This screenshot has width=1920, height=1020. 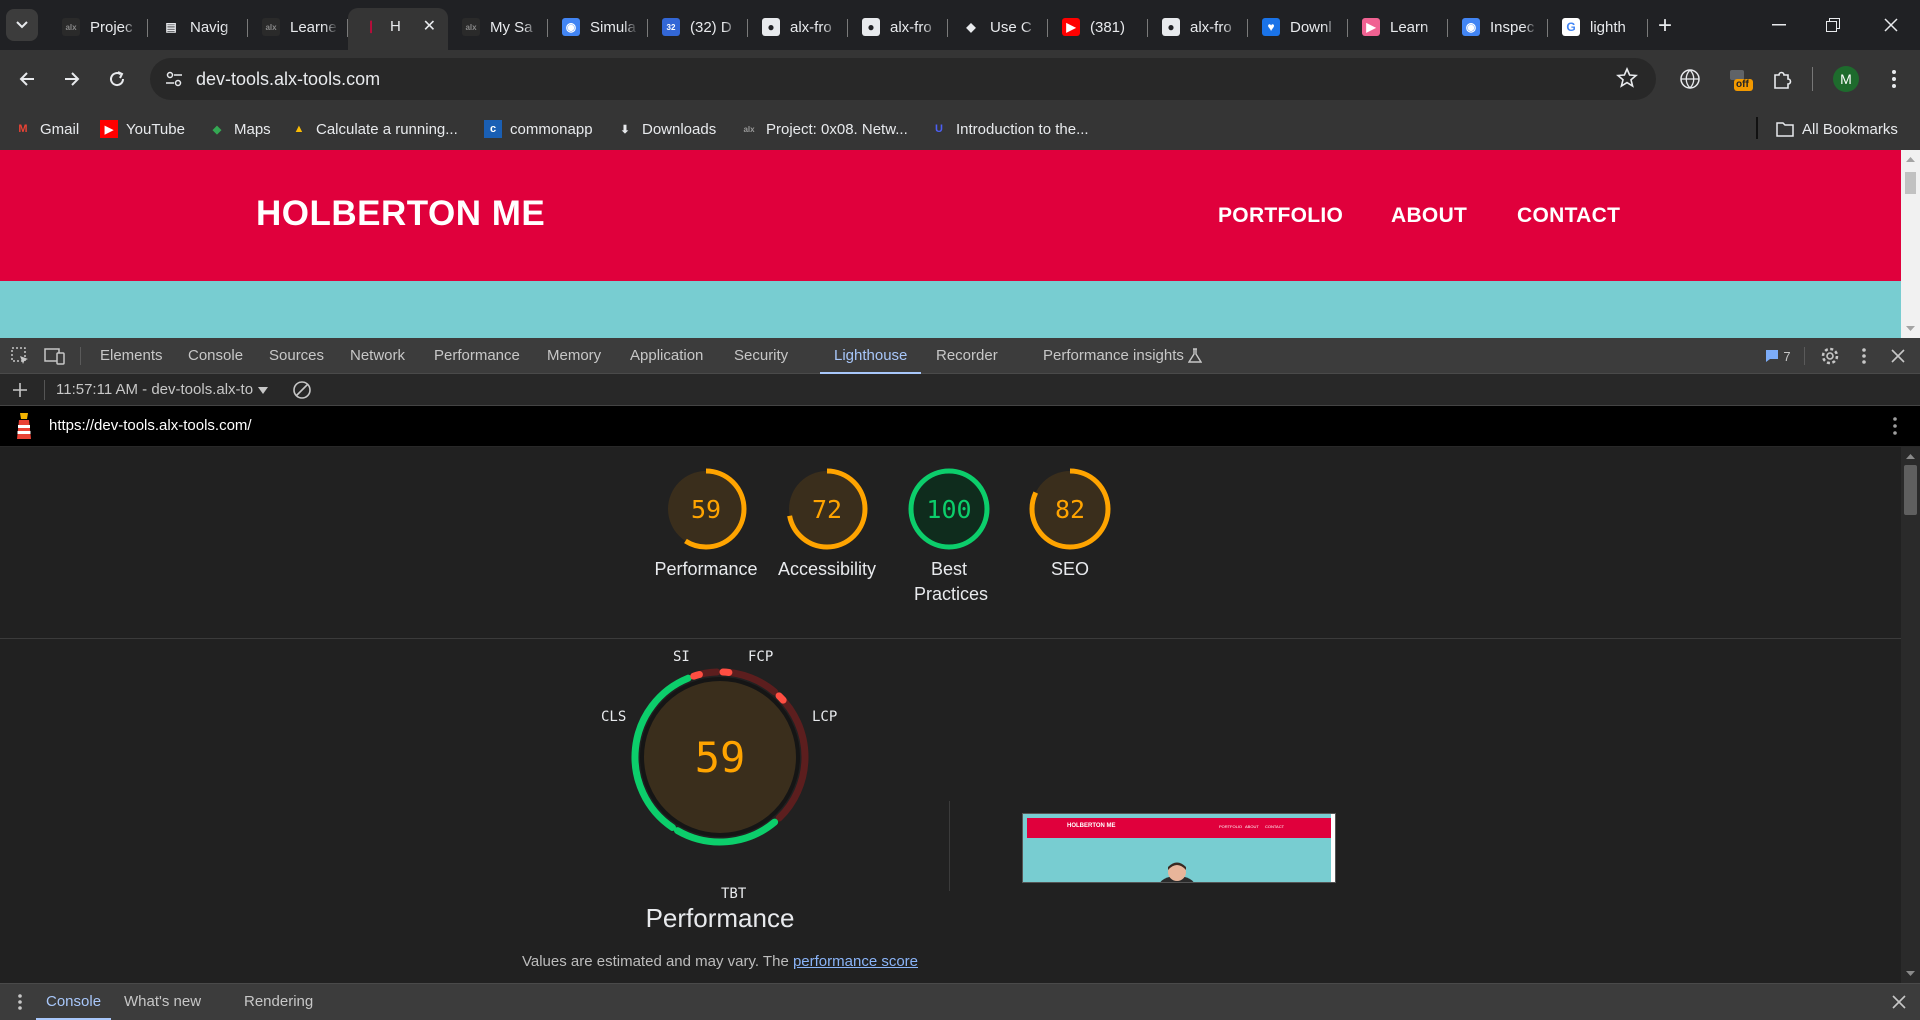 I want to click on tab: alx Projec, so click(x=98, y=27).